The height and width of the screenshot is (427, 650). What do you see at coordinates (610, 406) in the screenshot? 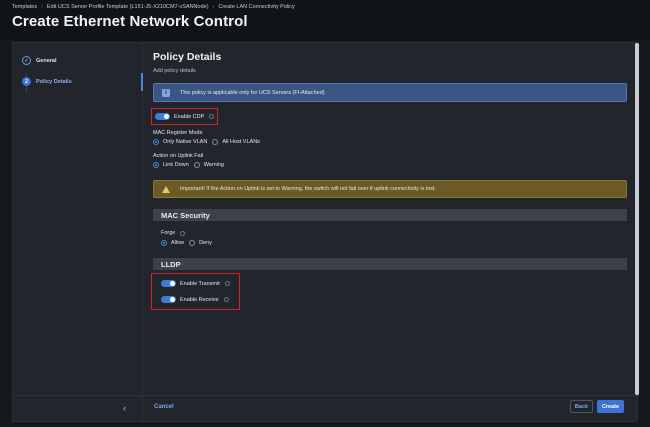
I see `create-button: Create` at bounding box center [610, 406].